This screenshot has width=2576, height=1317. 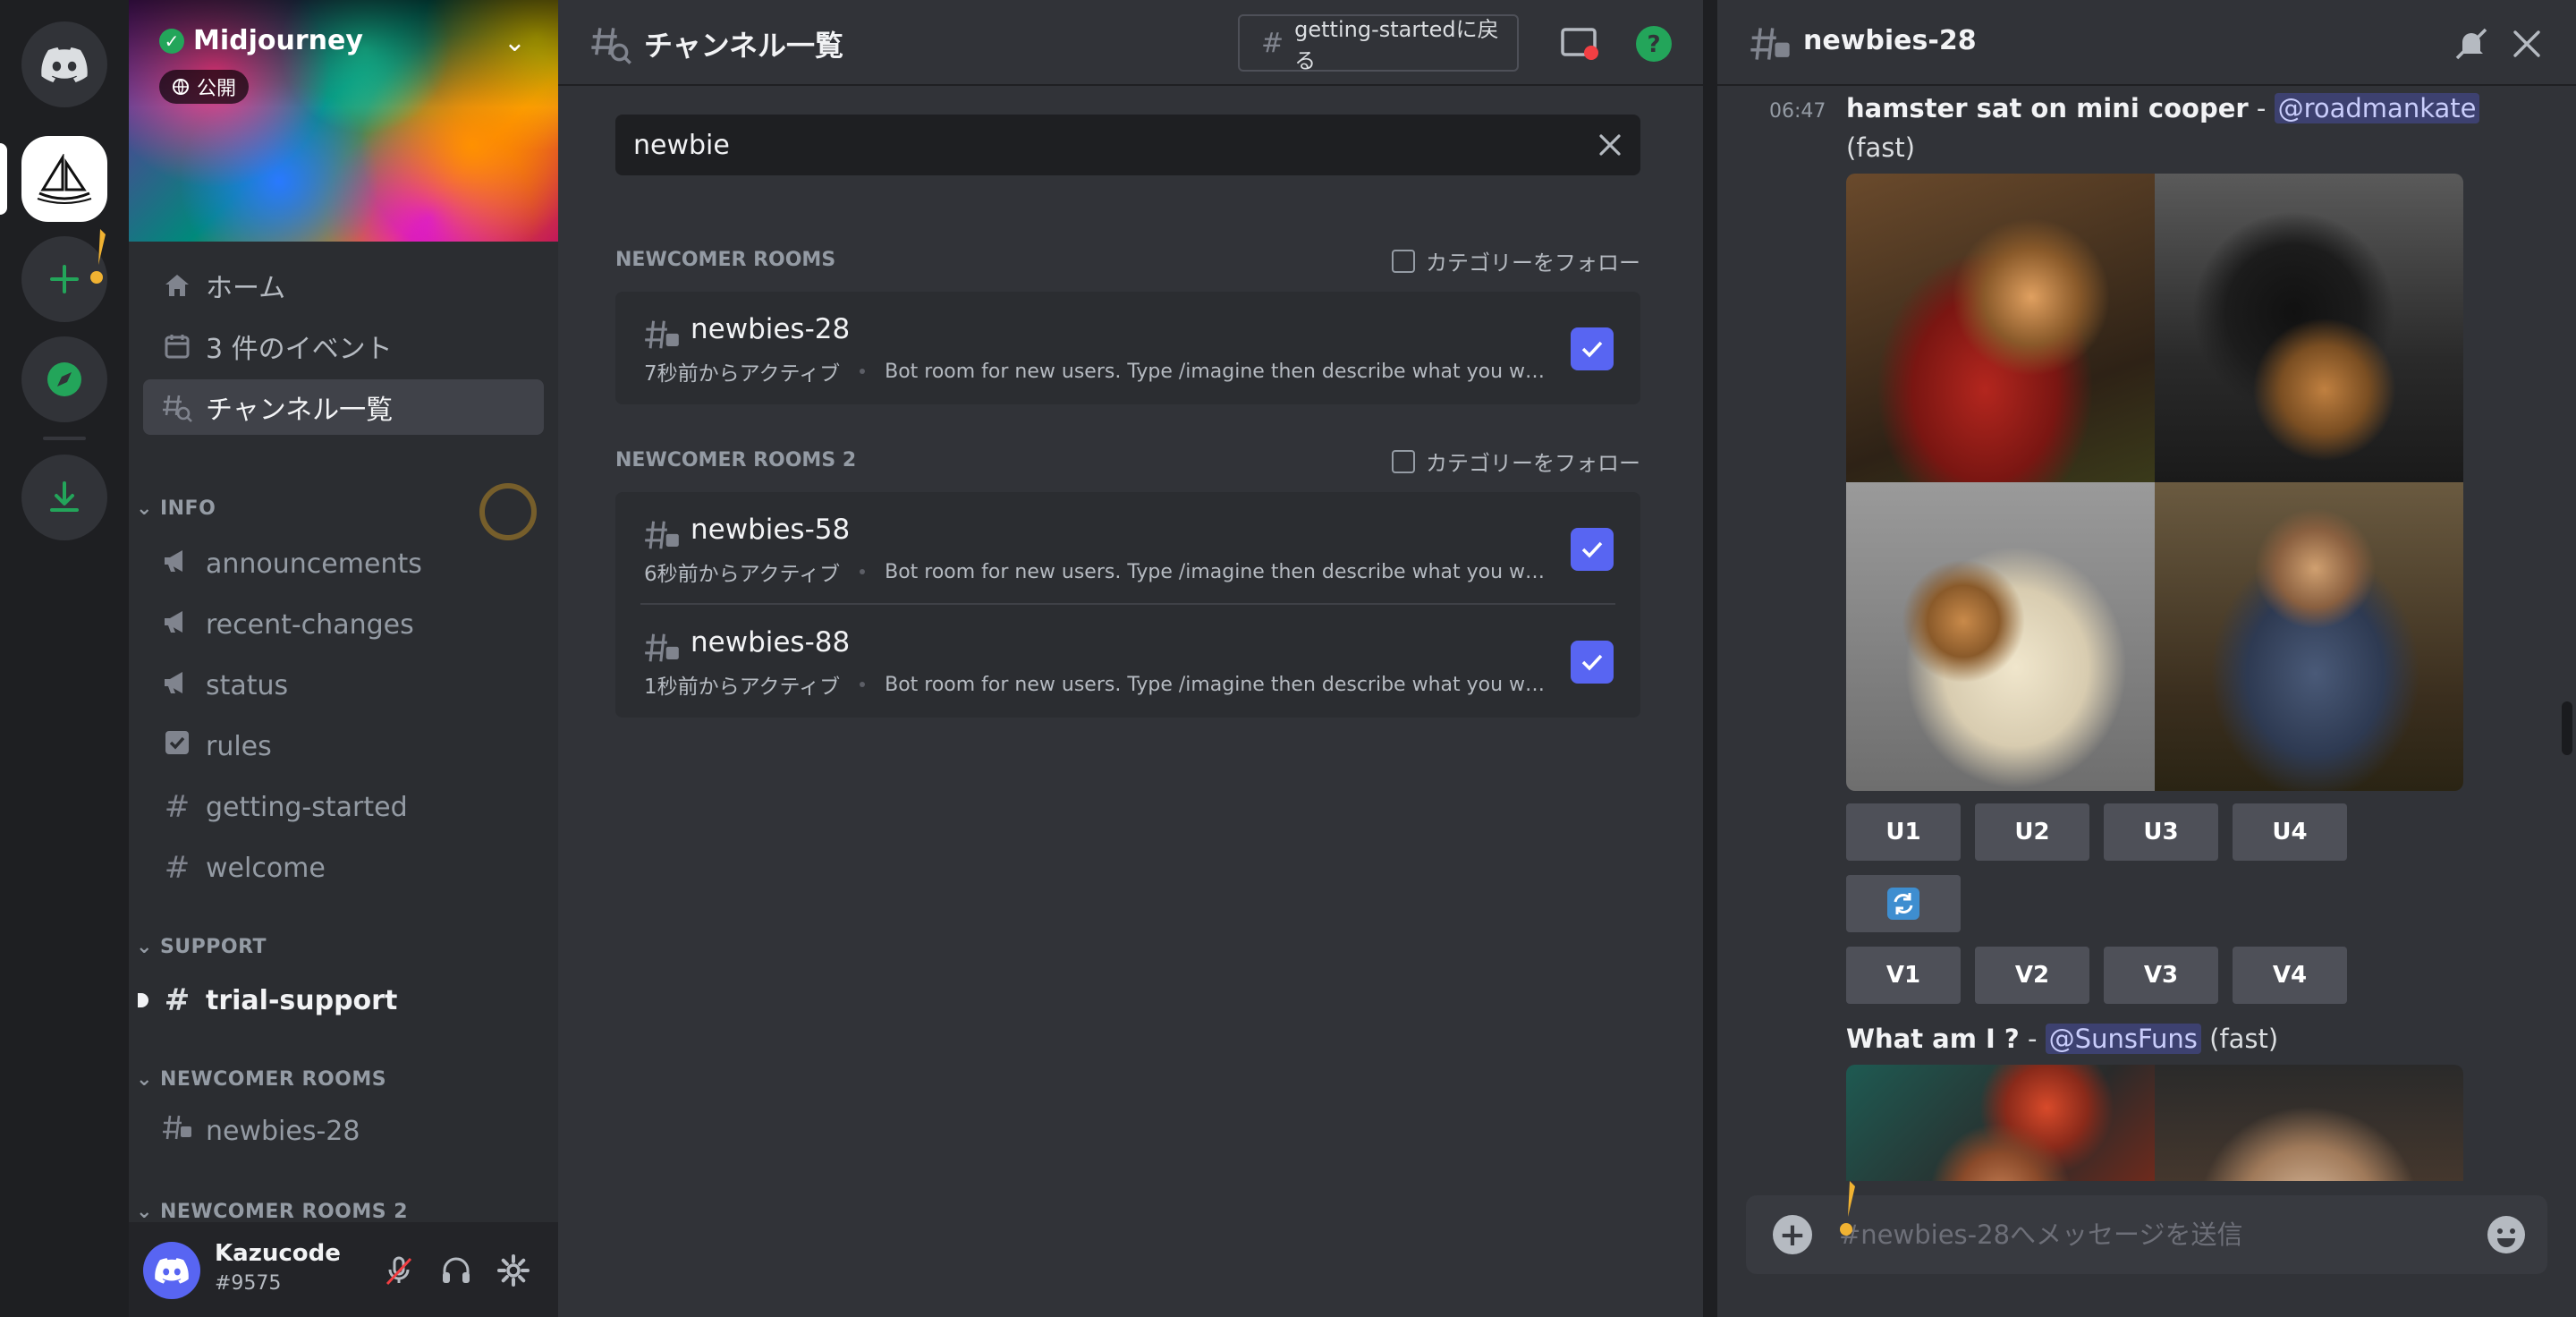 What do you see at coordinates (1403, 461) in the screenshot?
I see `checkbox-empty-icon` at bounding box center [1403, 461].